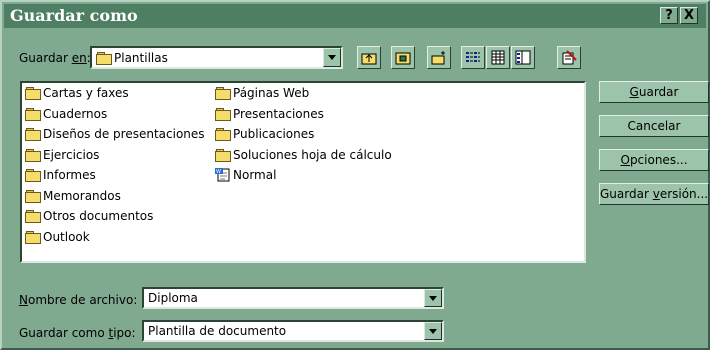 This screenshot has width=710, height=350. I want to click on save-in-combo: Plantillas, so click(216, 57).